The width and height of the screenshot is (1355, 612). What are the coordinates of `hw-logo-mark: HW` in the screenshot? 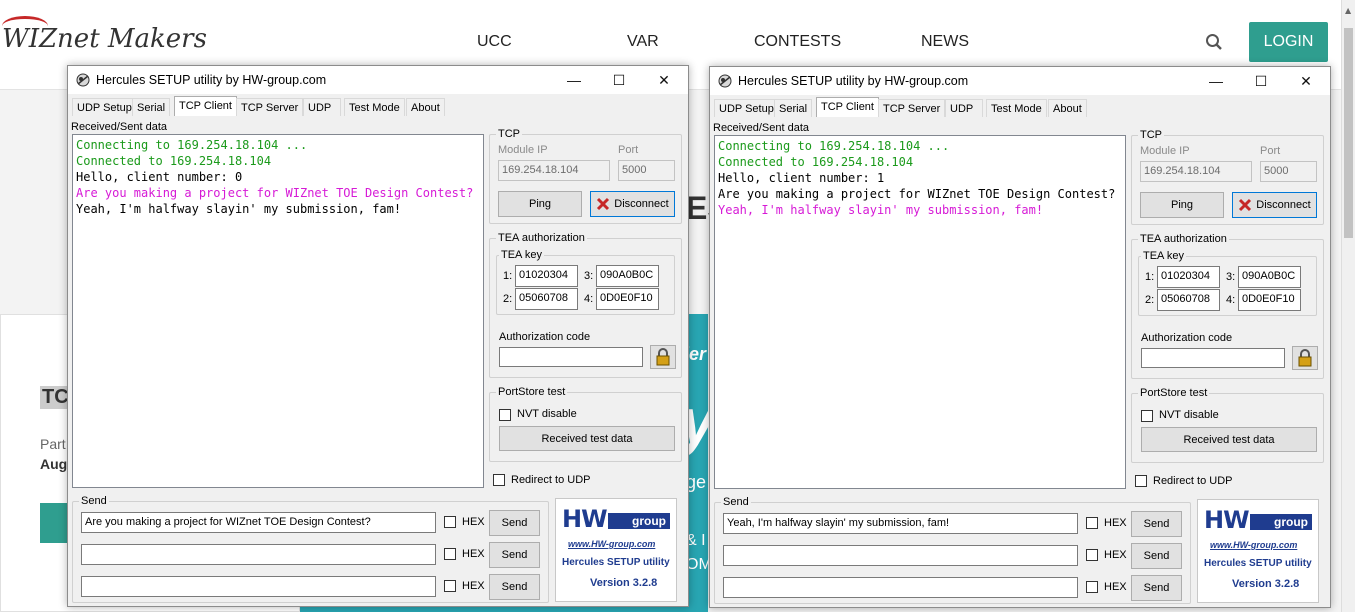 It's located at (585, 519).